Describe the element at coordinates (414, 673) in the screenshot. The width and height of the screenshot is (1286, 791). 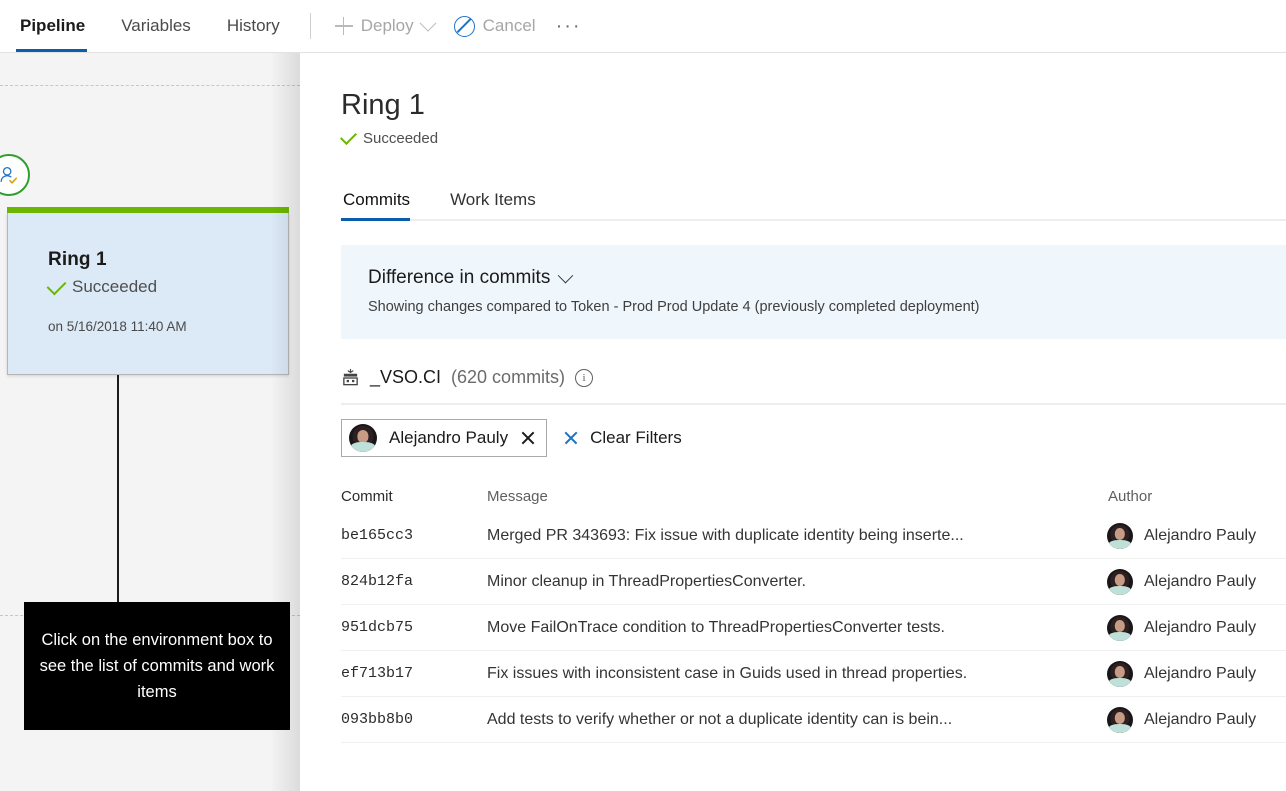
I see `cell-commit: ef713b17` at that location.